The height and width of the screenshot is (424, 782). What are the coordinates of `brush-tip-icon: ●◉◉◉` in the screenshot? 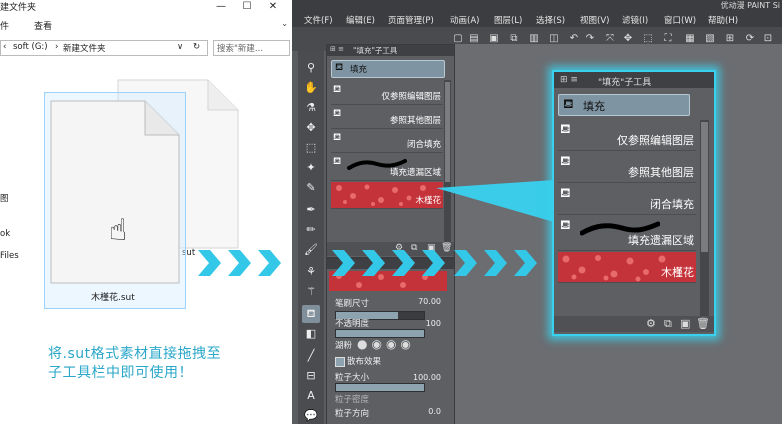 It's located at (386, 344).